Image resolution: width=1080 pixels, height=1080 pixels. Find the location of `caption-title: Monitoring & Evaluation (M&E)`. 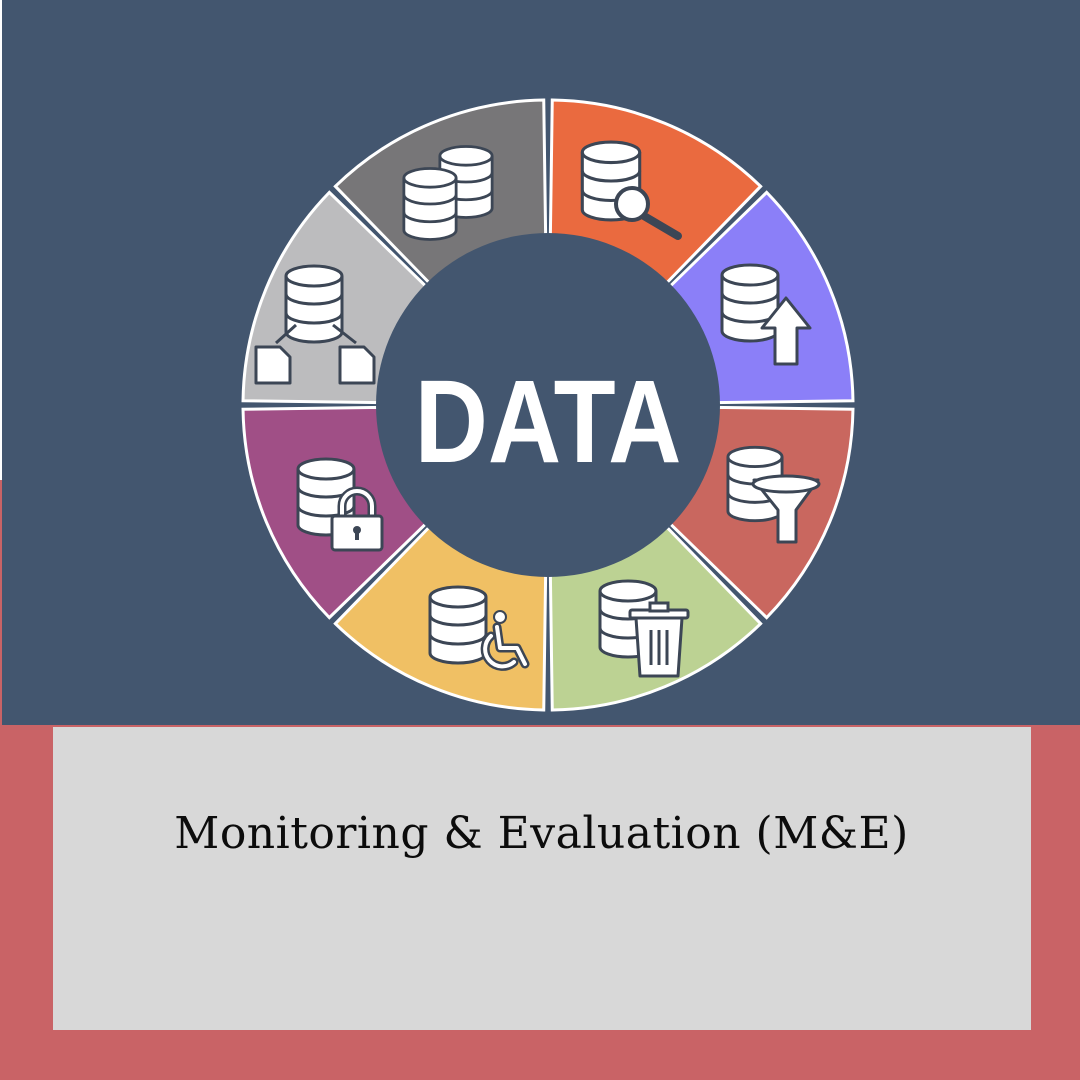

caption-title: Monitoring & Evaluation (M&E) is located at coordinates (541, 833).